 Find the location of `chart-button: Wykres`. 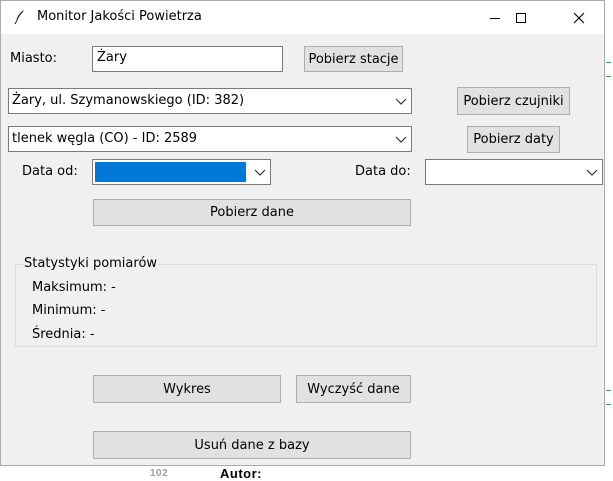

chart-button: Wykres is located at coordinates (187, 389).